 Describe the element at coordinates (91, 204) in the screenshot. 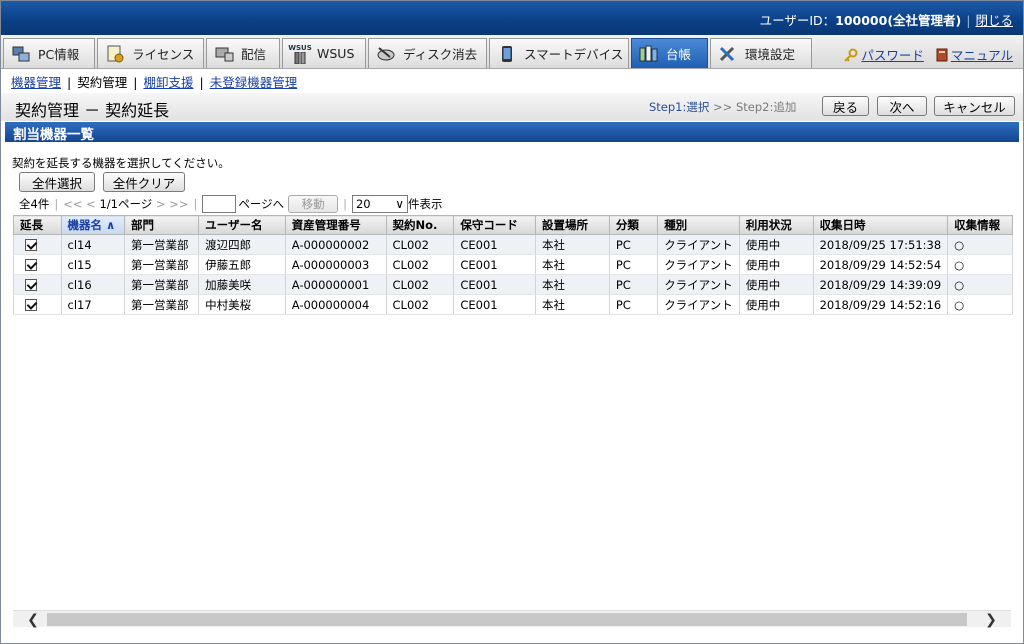

I see `prev-page-icon: <` at that location.